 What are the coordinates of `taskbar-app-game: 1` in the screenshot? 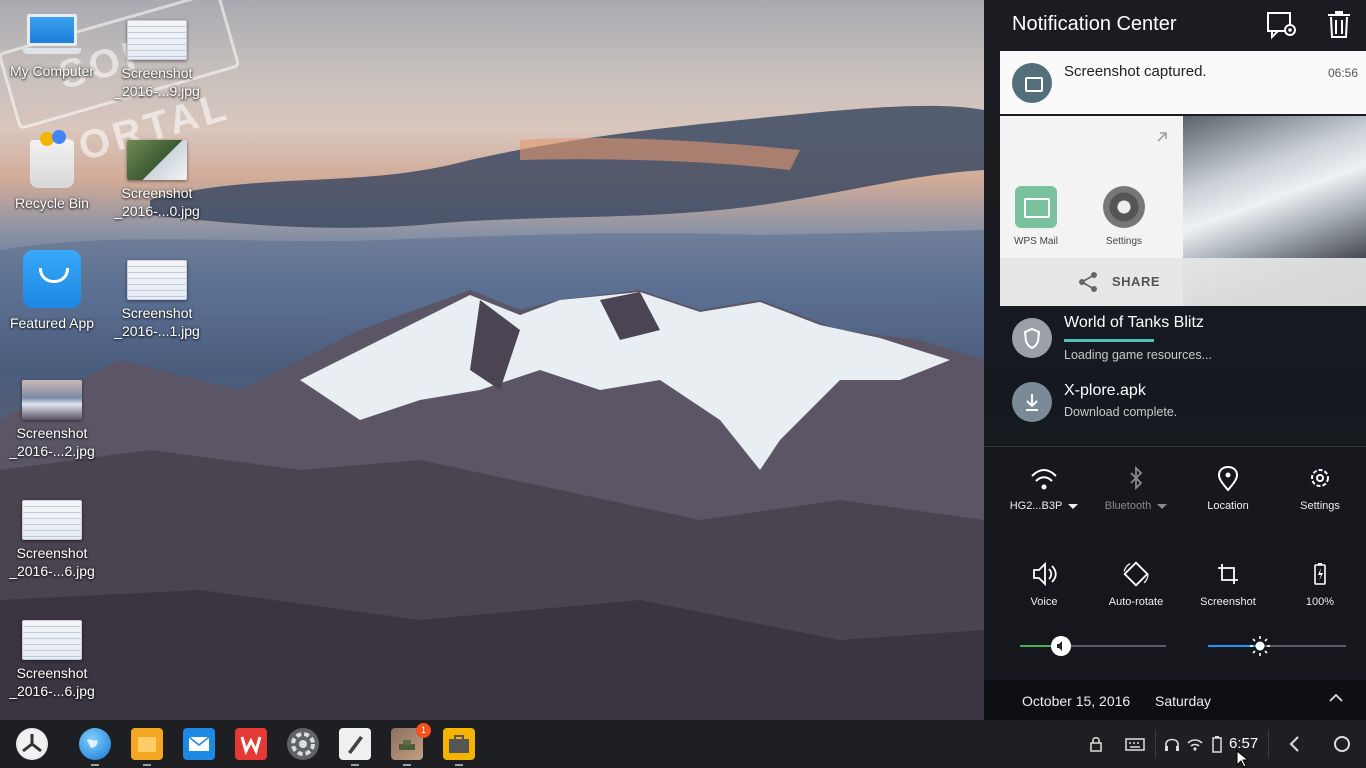 It's located at (411, 744).